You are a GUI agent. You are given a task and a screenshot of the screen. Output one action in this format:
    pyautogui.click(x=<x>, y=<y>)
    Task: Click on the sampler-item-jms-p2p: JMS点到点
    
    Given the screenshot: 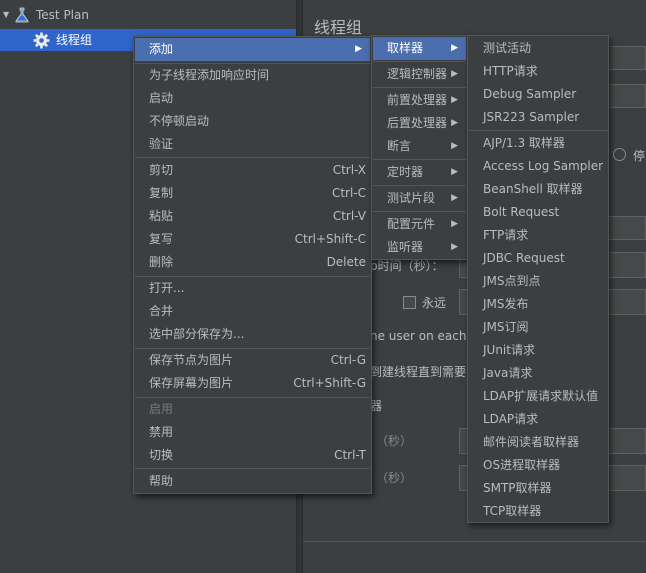 What is the action you would take?
    pyautogui.click(x=538, y=281)
    